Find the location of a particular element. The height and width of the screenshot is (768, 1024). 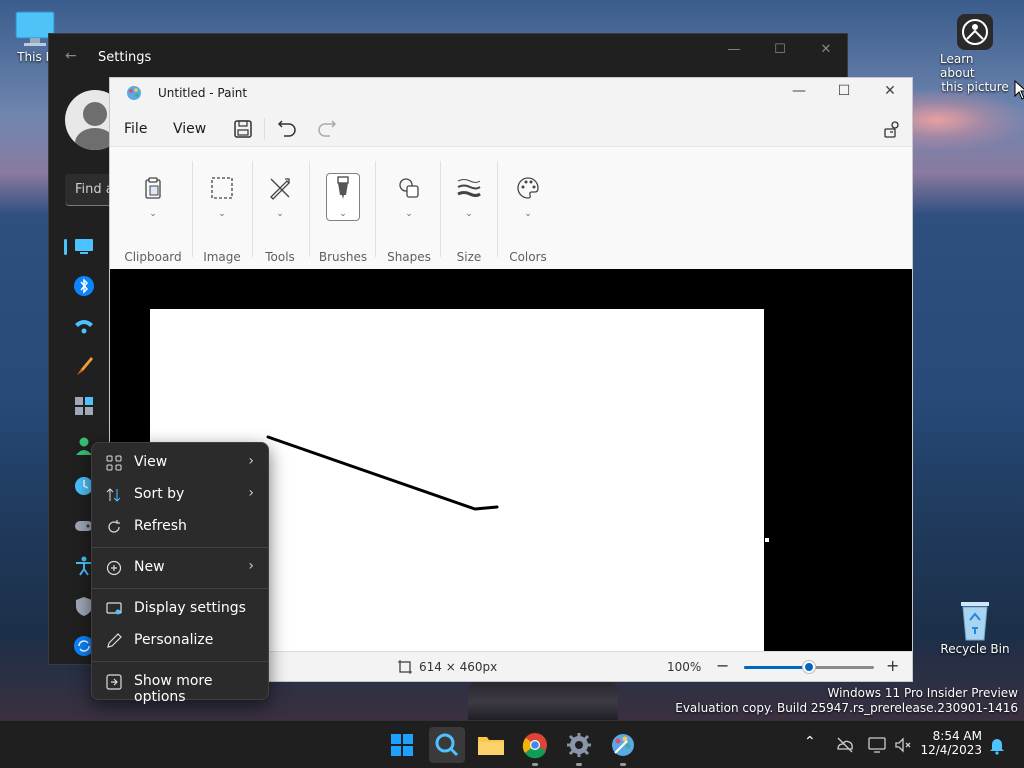

menu-view: View is located at coordinates (189, 129).